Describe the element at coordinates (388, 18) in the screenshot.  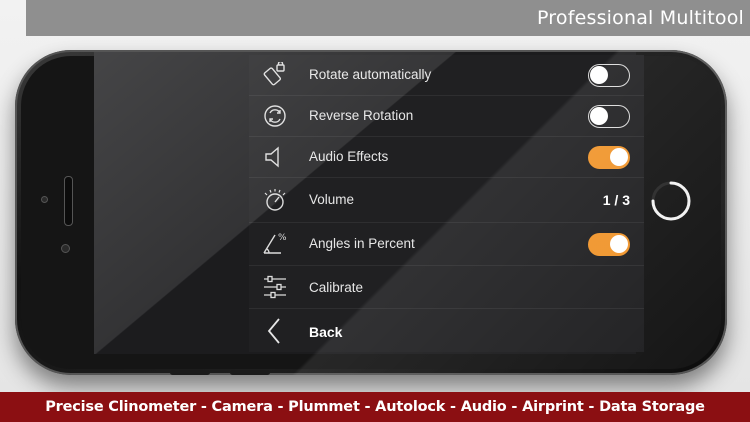
I see `top-banner: Professional Multitool` at that location.